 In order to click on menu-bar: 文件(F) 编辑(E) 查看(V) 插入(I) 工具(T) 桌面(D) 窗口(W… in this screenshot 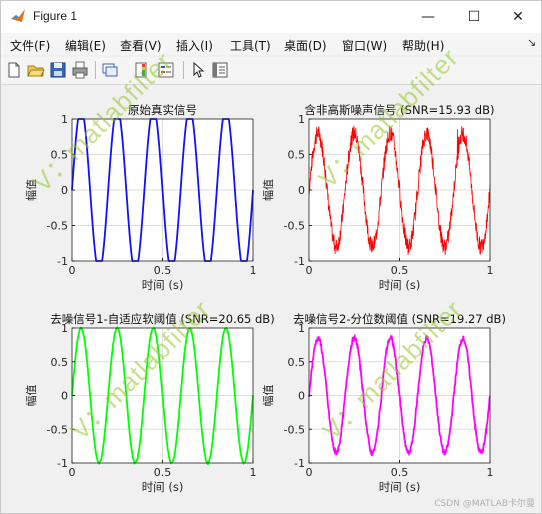, I will do `click(271, 44)`.